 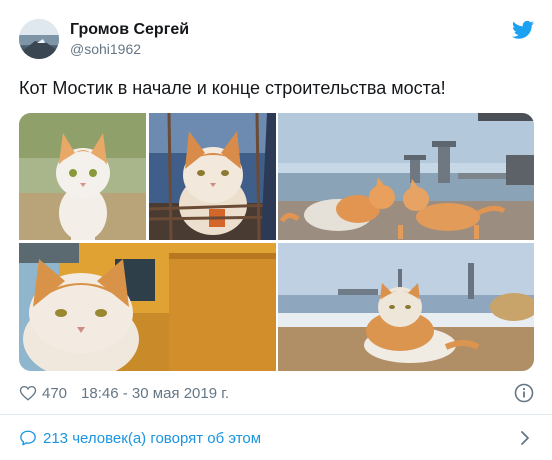 I want to click on conversation-link: 213 человек(а) говорят об этом, so click(x=276, y=438).